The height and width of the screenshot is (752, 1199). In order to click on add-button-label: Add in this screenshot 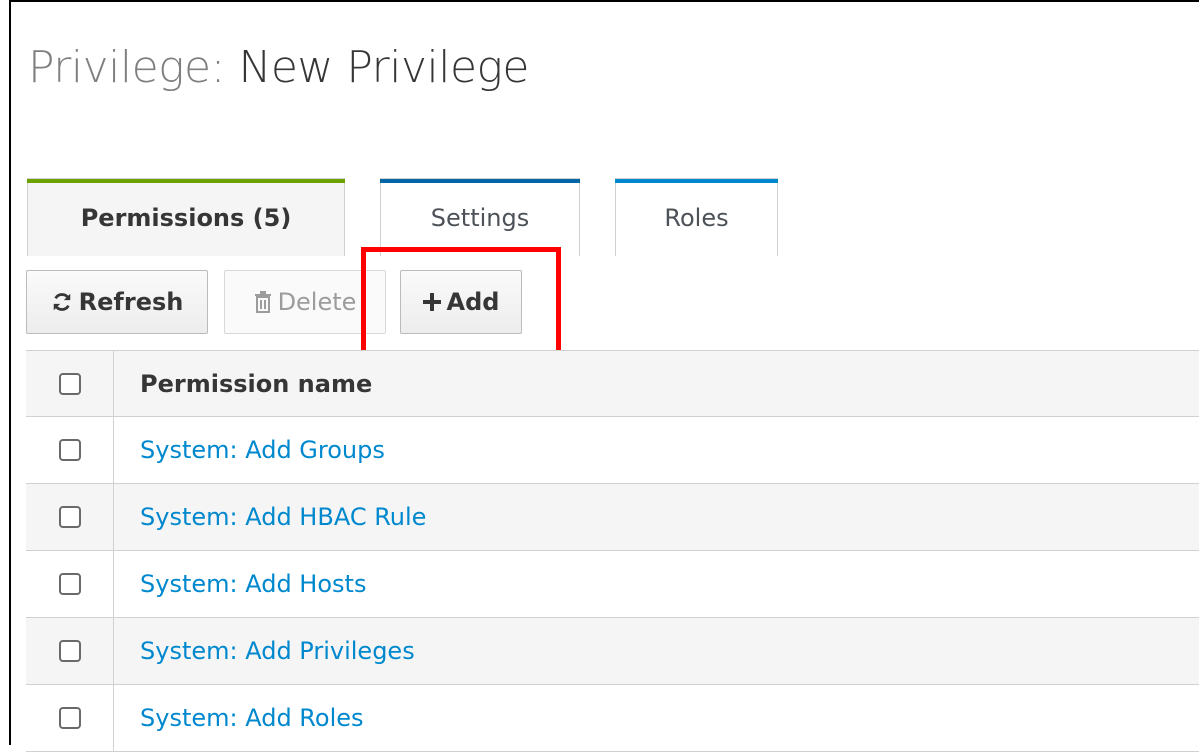, I will do `click(473, 302)`.